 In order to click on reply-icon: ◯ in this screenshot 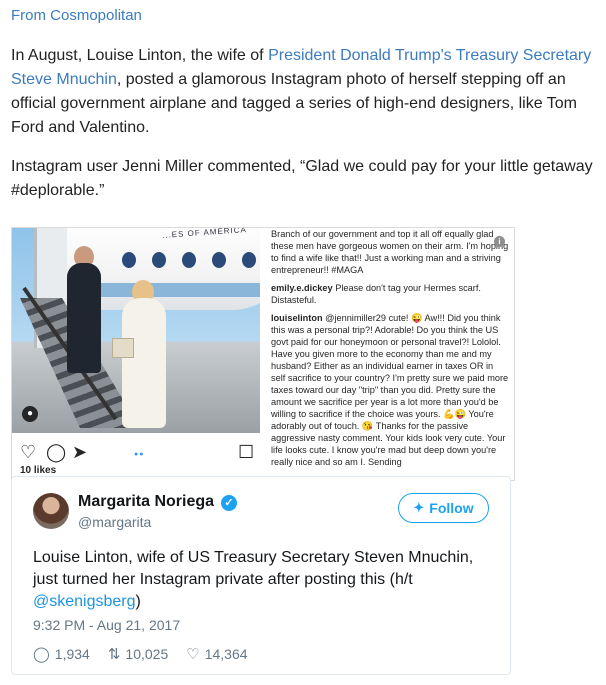, I will do `click(41, 654)`.